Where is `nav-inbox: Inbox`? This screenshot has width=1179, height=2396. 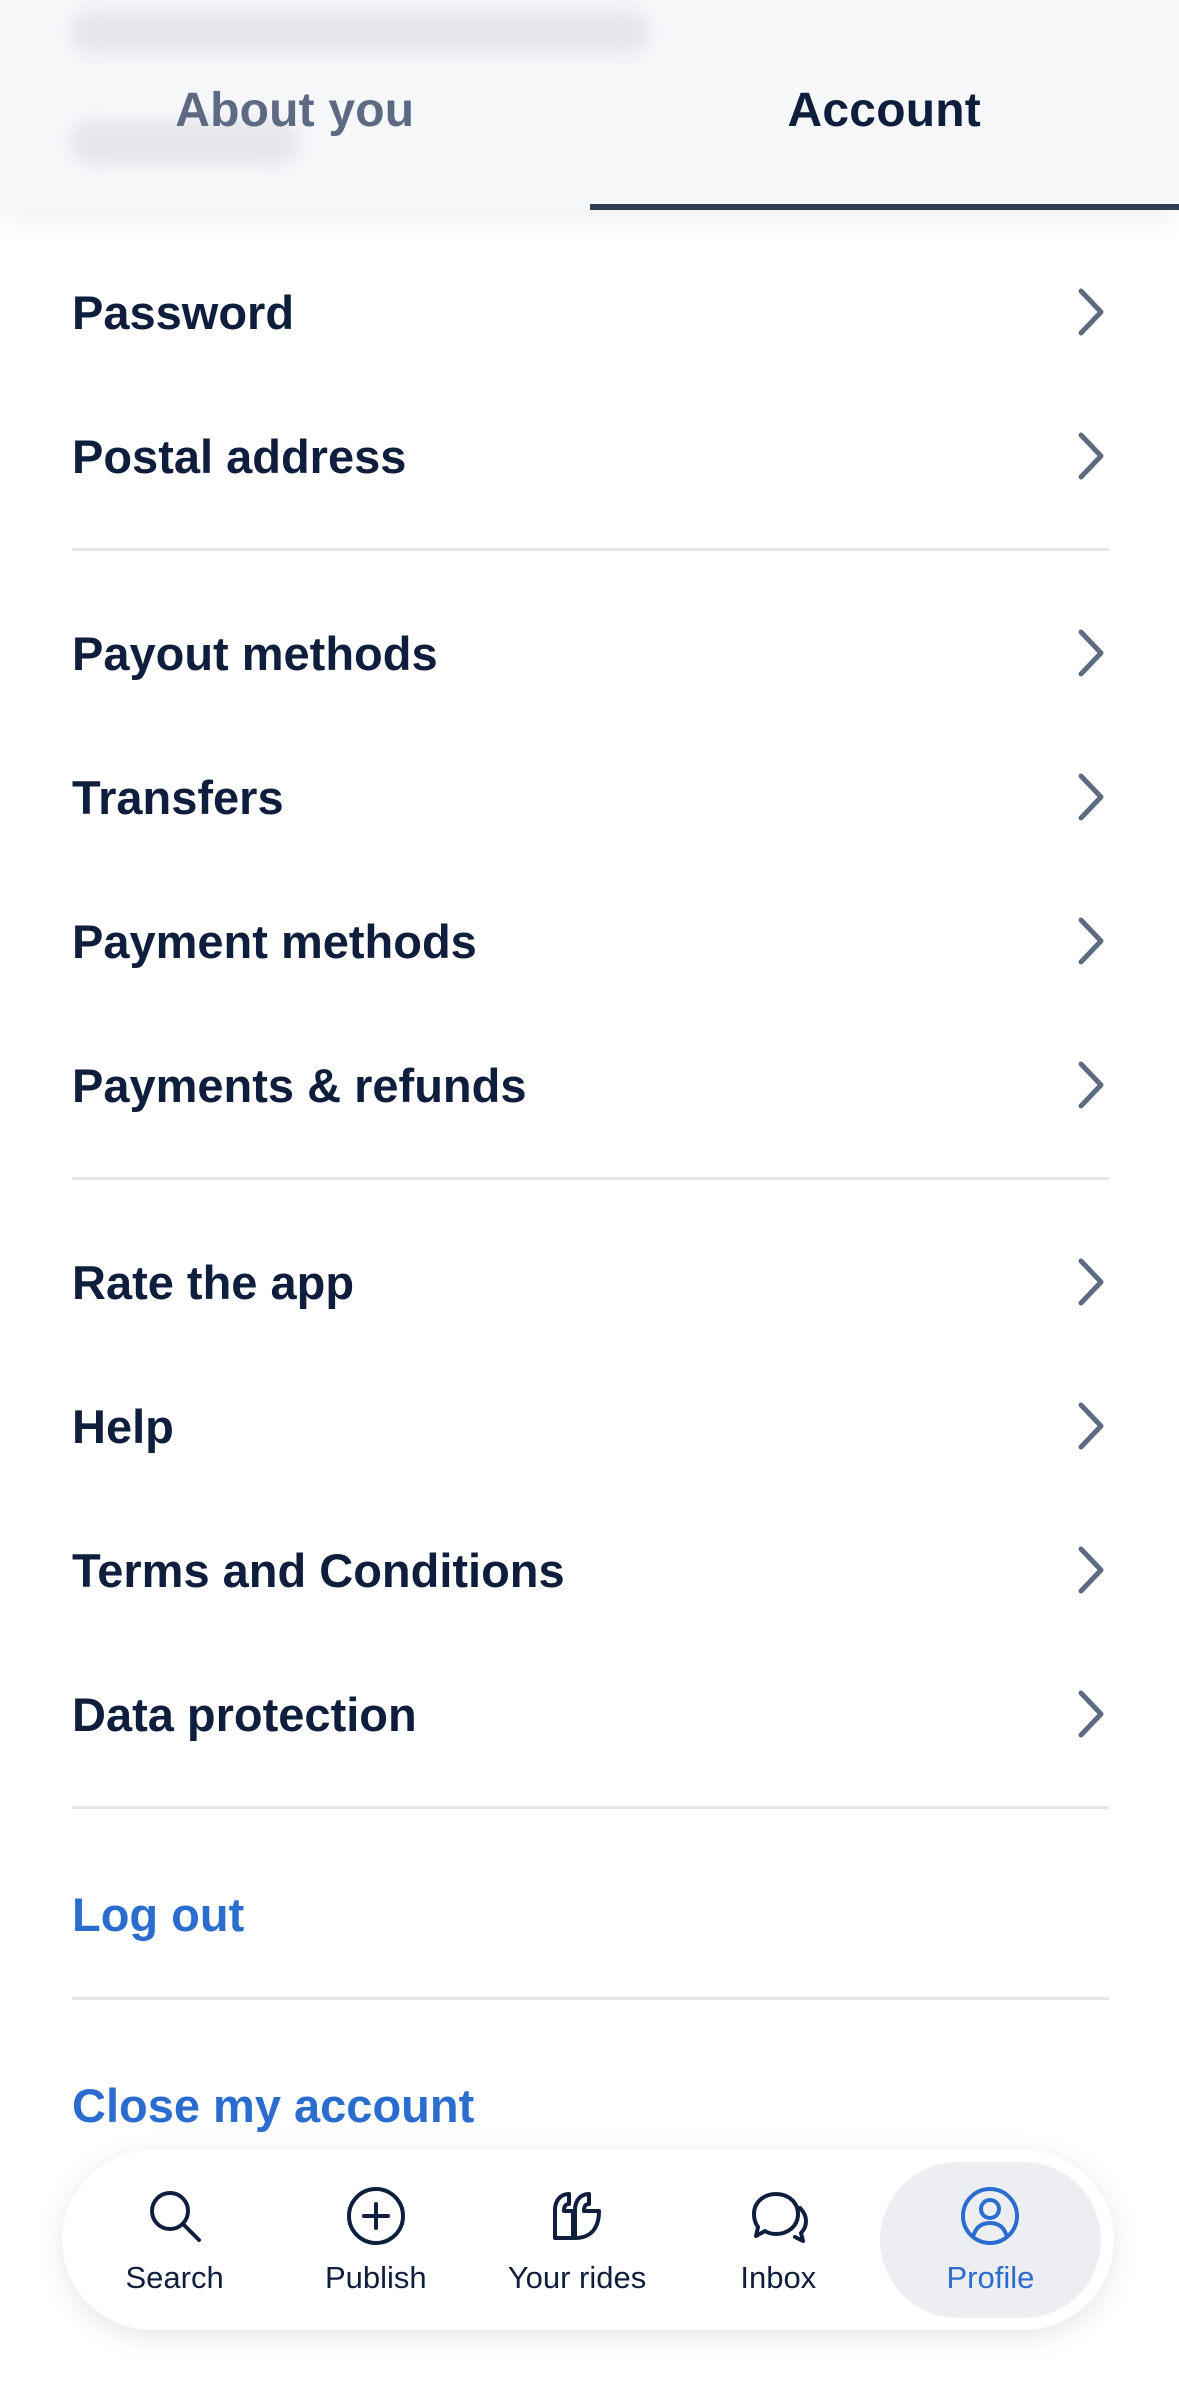 nav-inbox: Inbox is located at coordinates (778, 2240).